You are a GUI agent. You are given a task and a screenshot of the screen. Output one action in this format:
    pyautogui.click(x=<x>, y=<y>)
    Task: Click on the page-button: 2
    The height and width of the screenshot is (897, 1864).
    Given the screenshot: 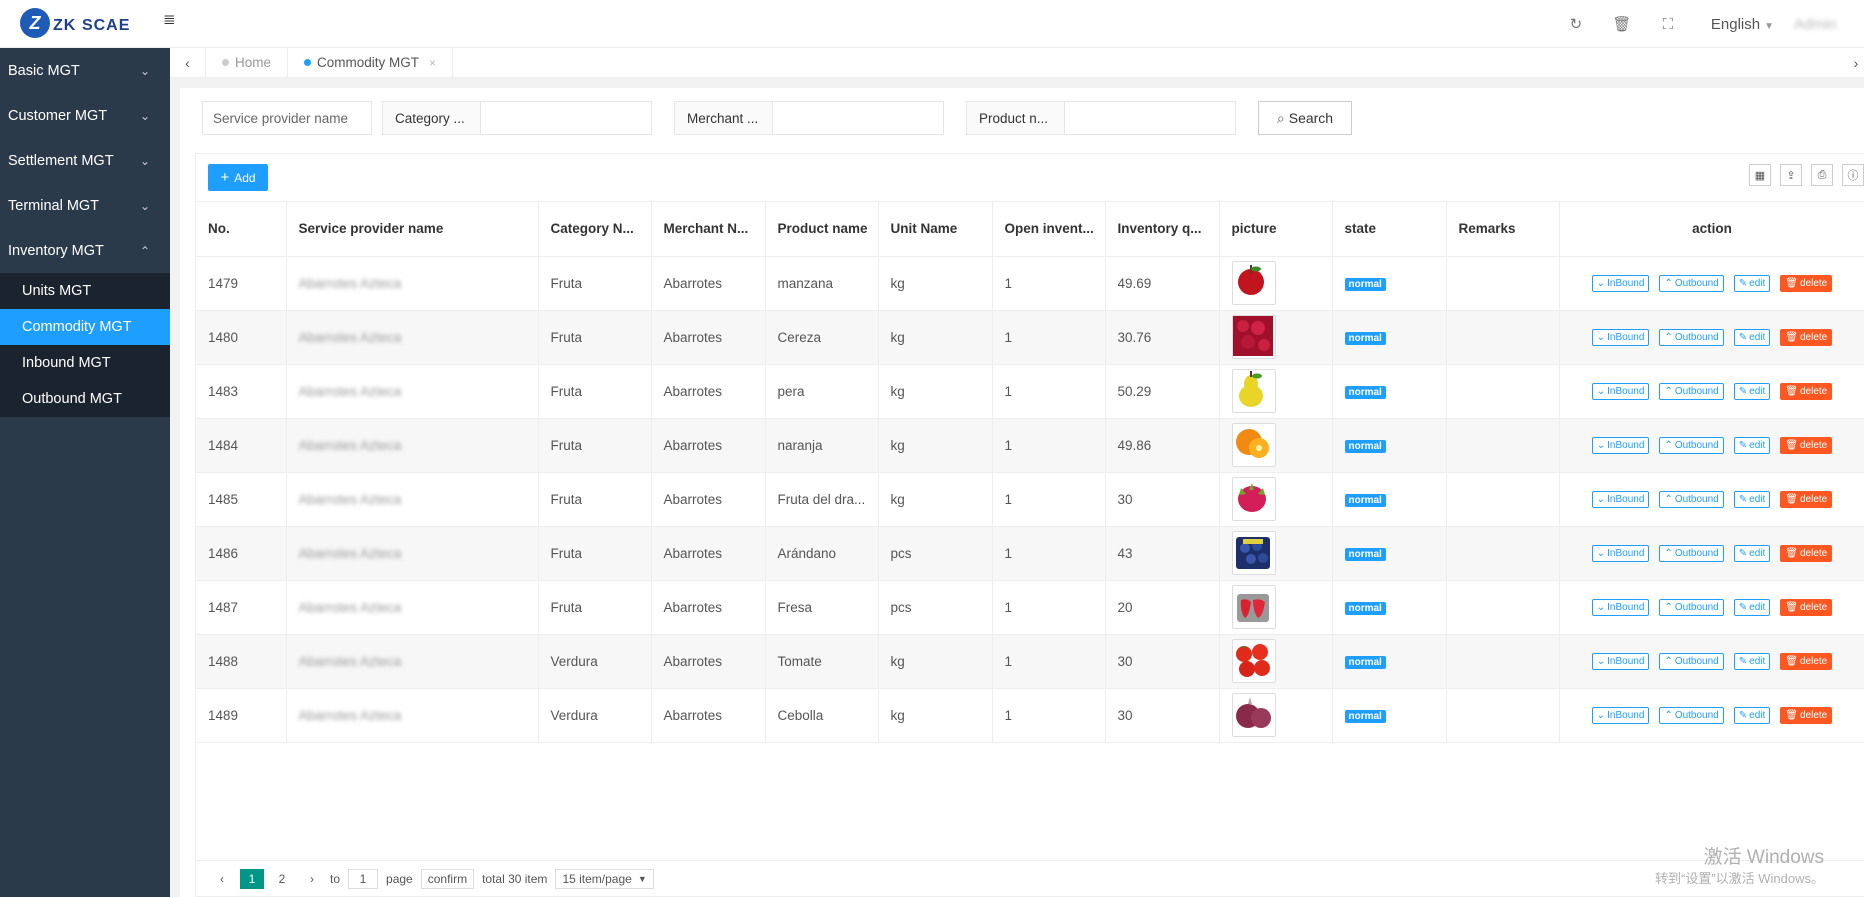 What is the action you would take?
    pyautogui.click(x=282, y=879)
    